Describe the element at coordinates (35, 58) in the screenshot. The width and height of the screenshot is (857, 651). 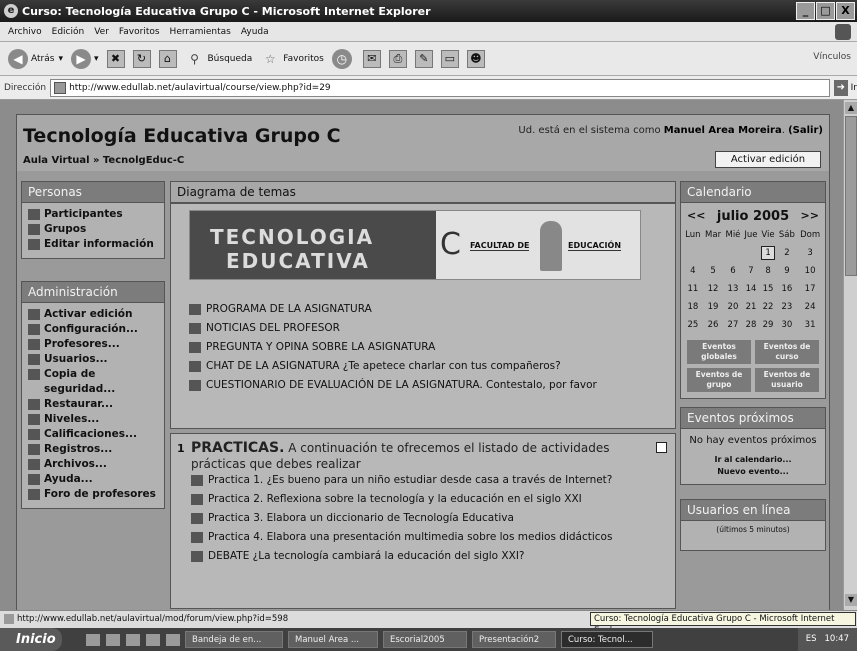
I see `back-button: ◀ Atrás ▾` at that location.